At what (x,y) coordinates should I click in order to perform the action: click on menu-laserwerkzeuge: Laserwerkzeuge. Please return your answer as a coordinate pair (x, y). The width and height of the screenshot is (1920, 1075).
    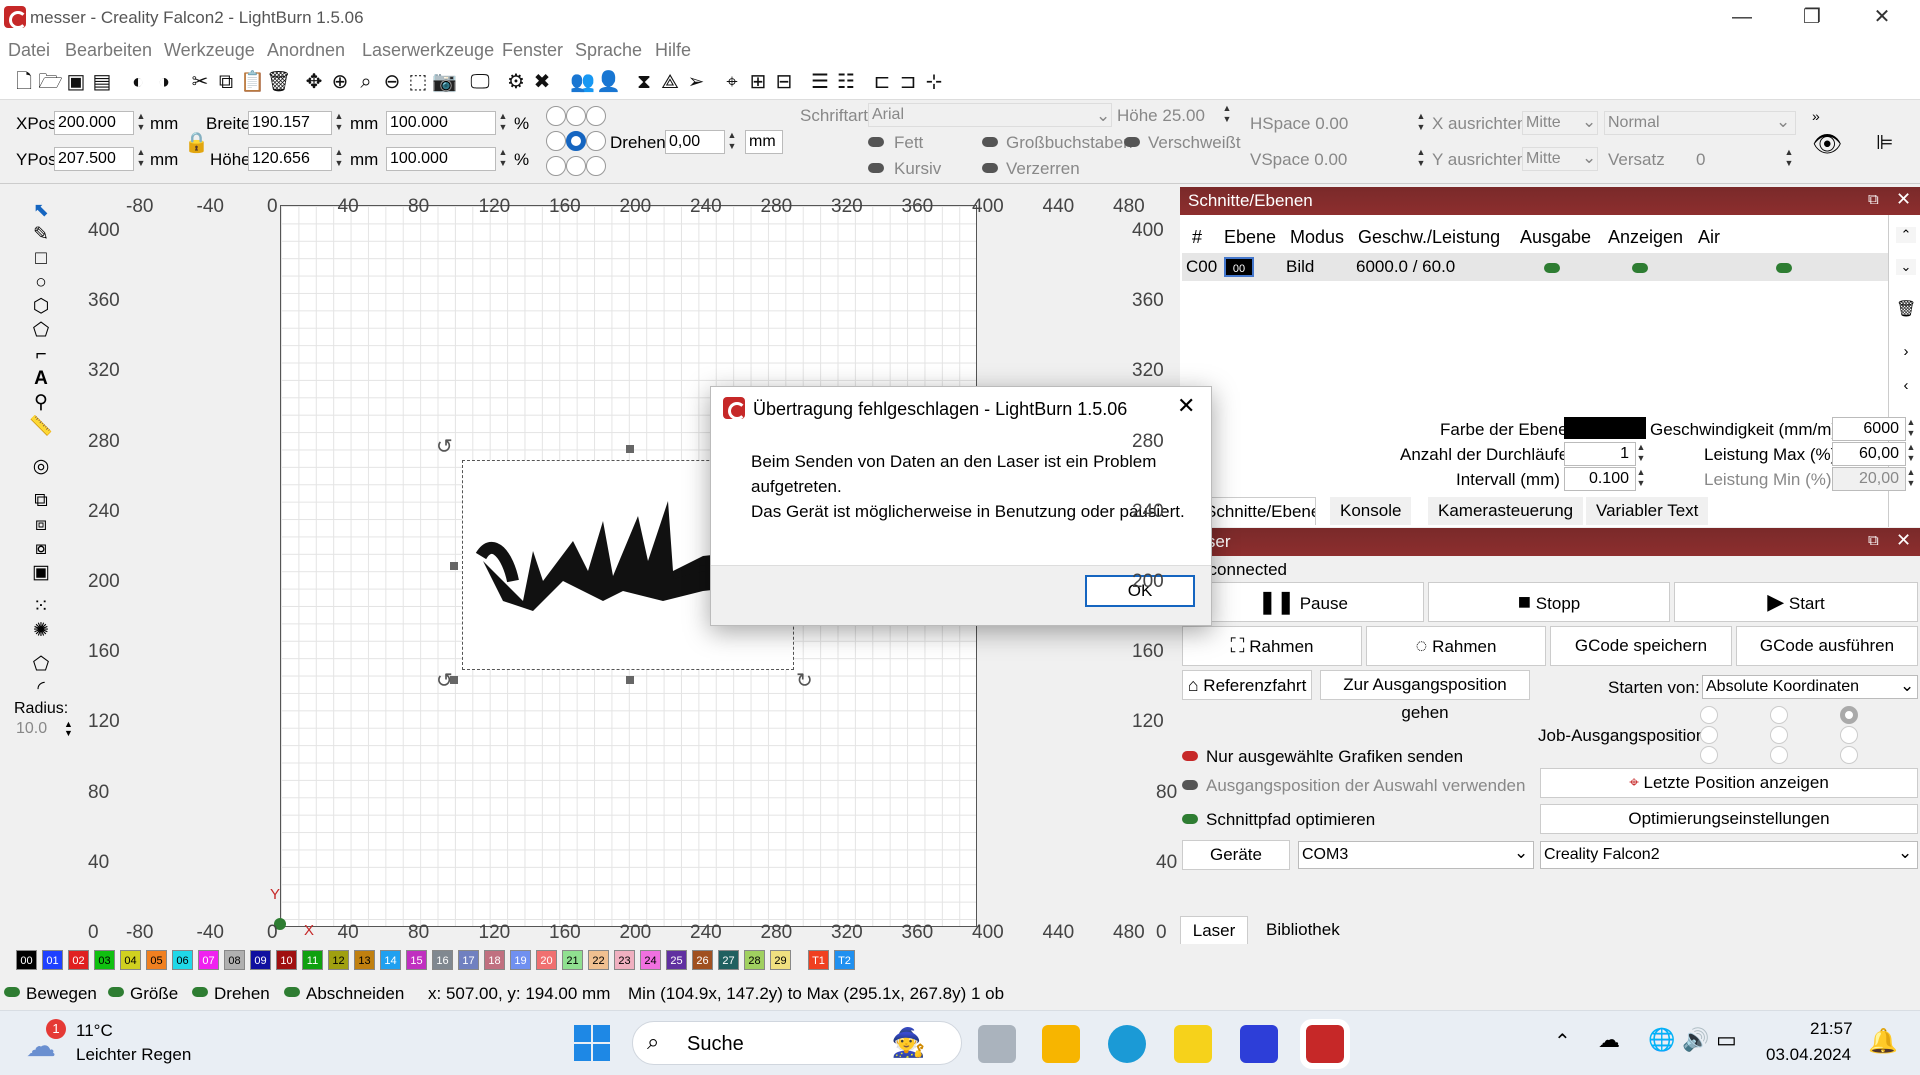
    Looking at the image, I should click on (428, 50).